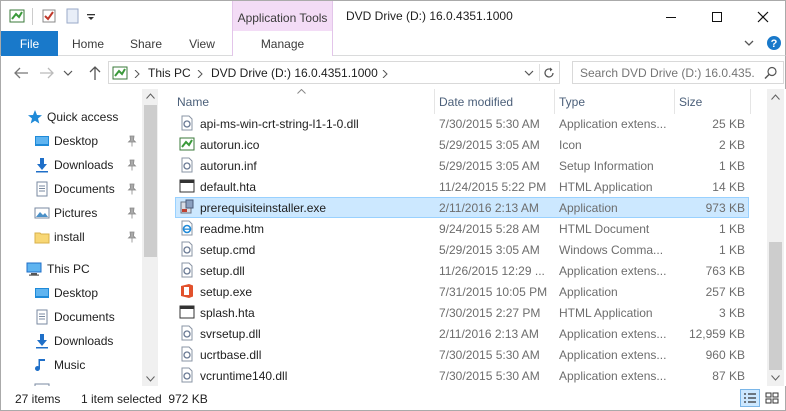 The image size is (786, 411). I want to click on file-size: 1 KB, so click(731, 229).